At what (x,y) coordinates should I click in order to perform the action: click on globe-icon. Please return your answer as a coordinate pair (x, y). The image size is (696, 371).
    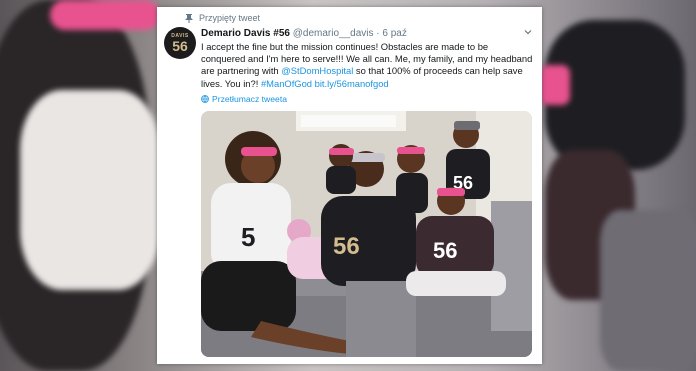
    Looking at the image, I should click on (205, 99).